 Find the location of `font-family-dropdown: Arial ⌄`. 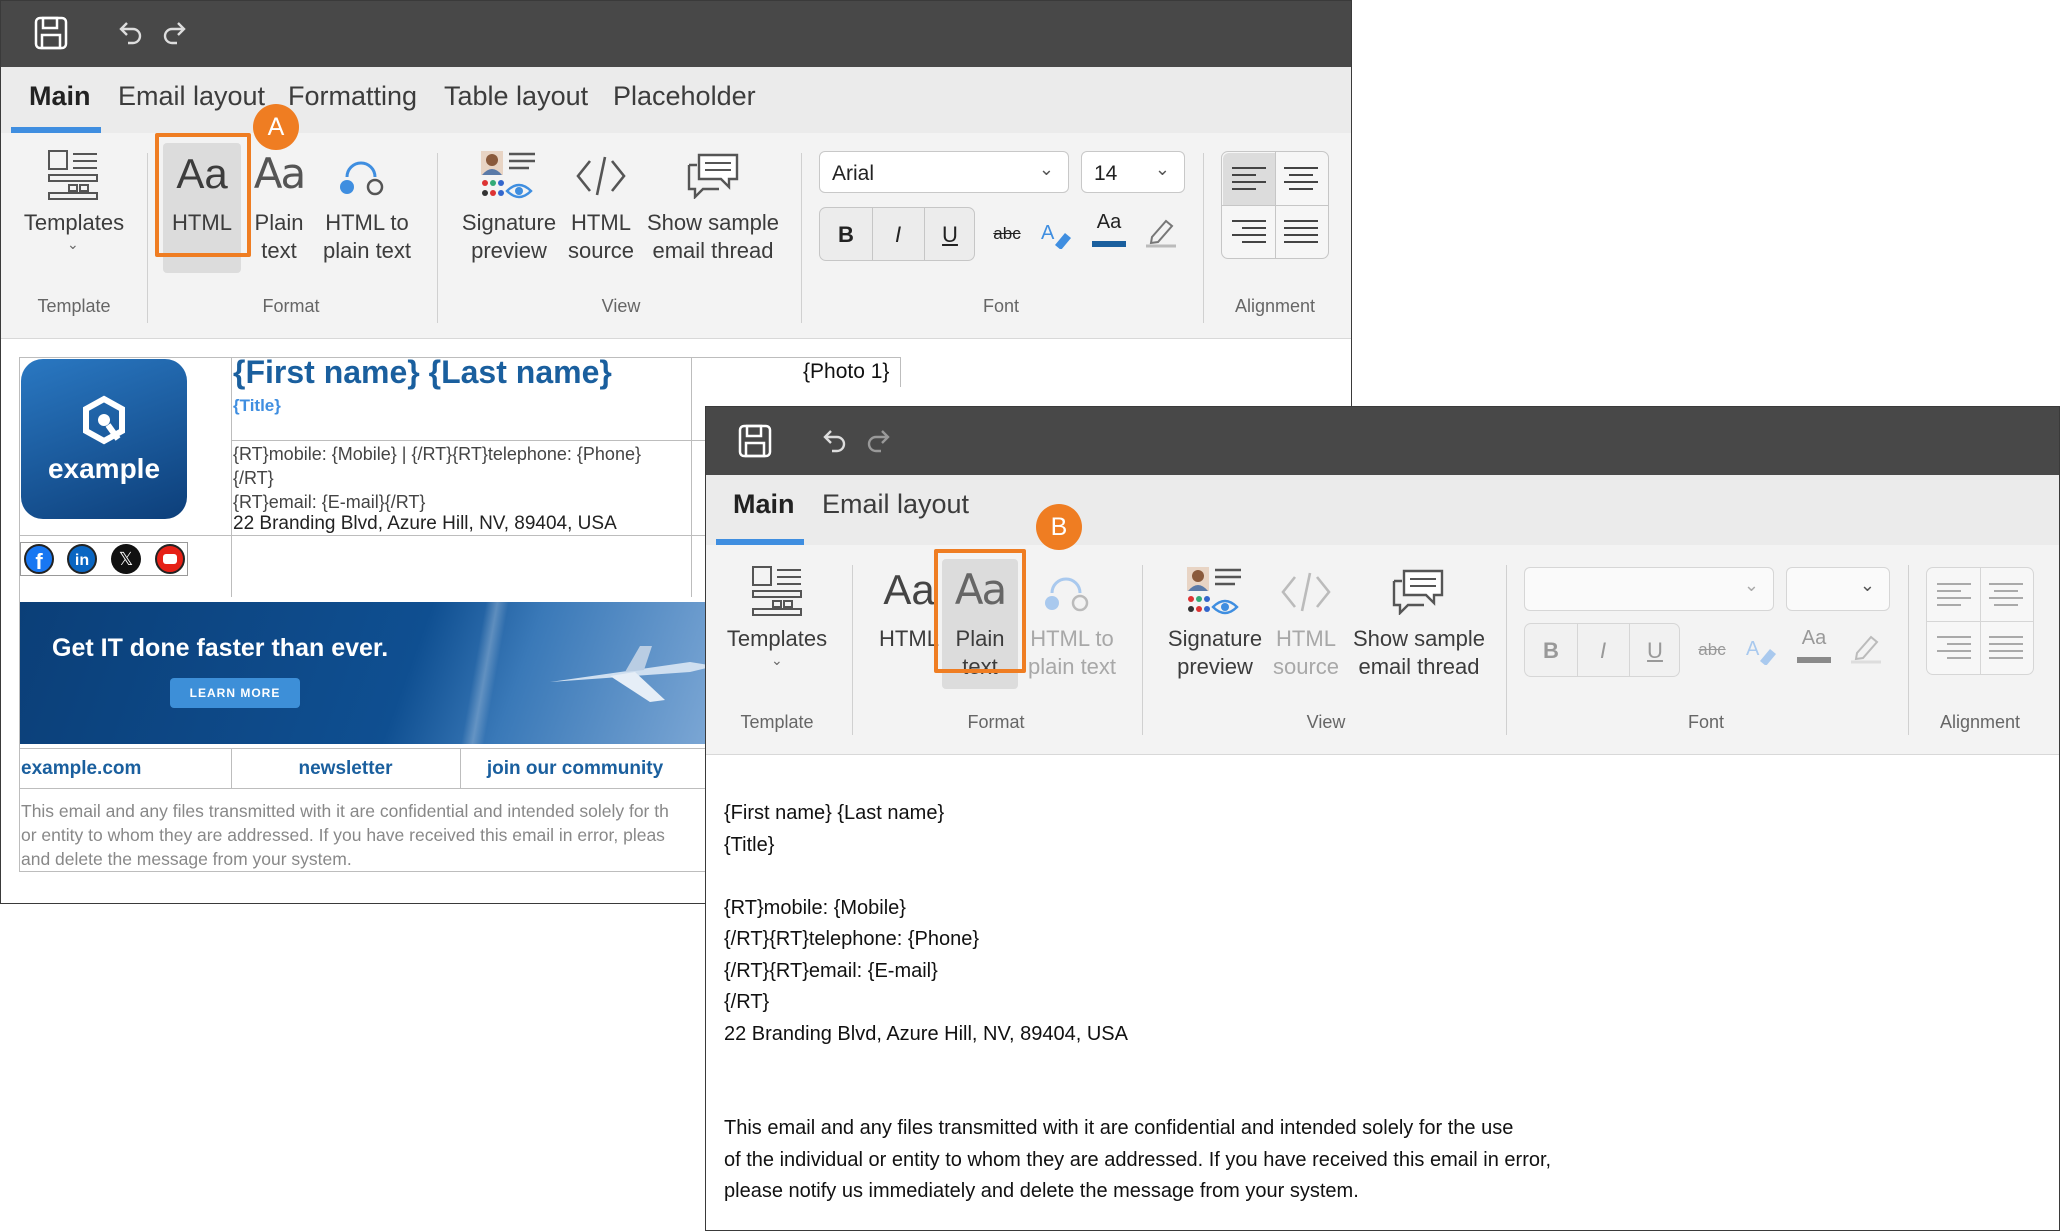

font-family-dropdown: Arial ⌄ is located at coordinates (944, 172).